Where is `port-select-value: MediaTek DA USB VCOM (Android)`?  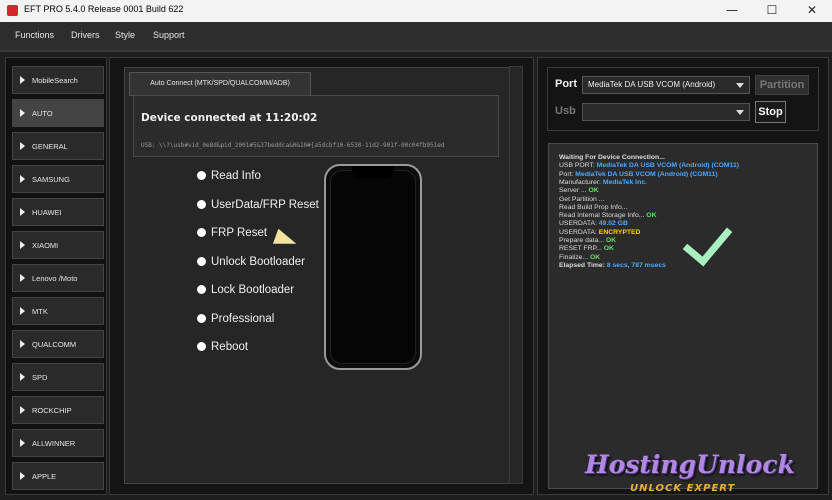
port-select-value: MediaTek DA USB VCOM (Android) is located at coordinates (652, 84).